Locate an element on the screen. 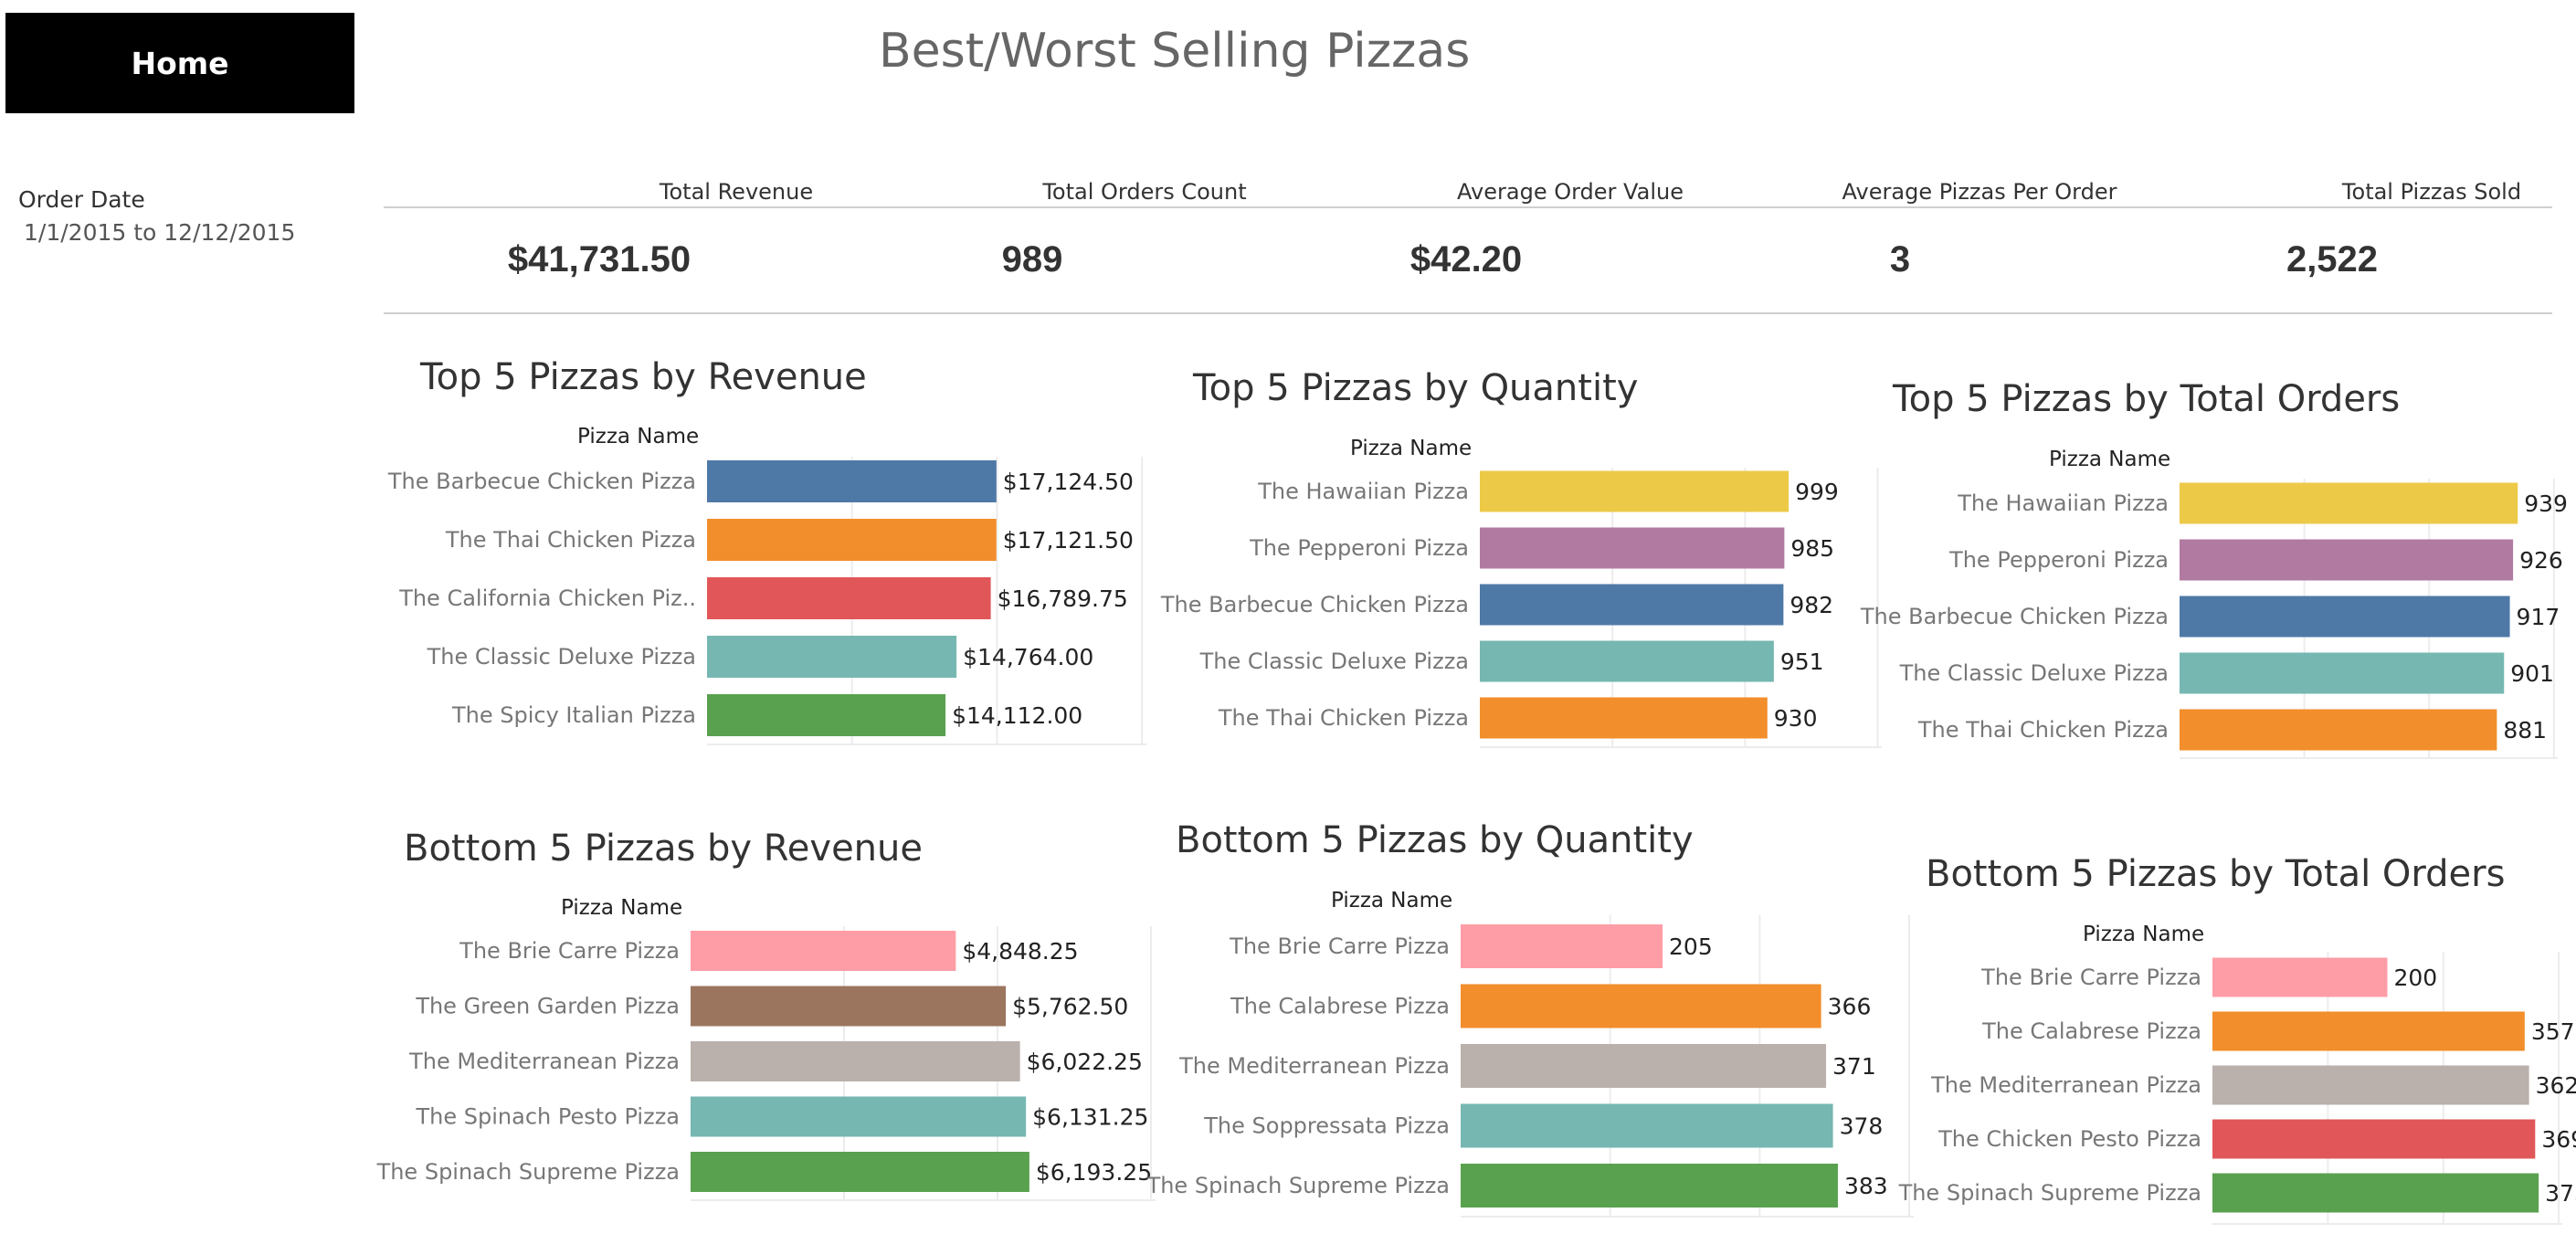 This screenshot has width=2576, height=1255. data-label: 373 is located at coordinates (2560, 1193).